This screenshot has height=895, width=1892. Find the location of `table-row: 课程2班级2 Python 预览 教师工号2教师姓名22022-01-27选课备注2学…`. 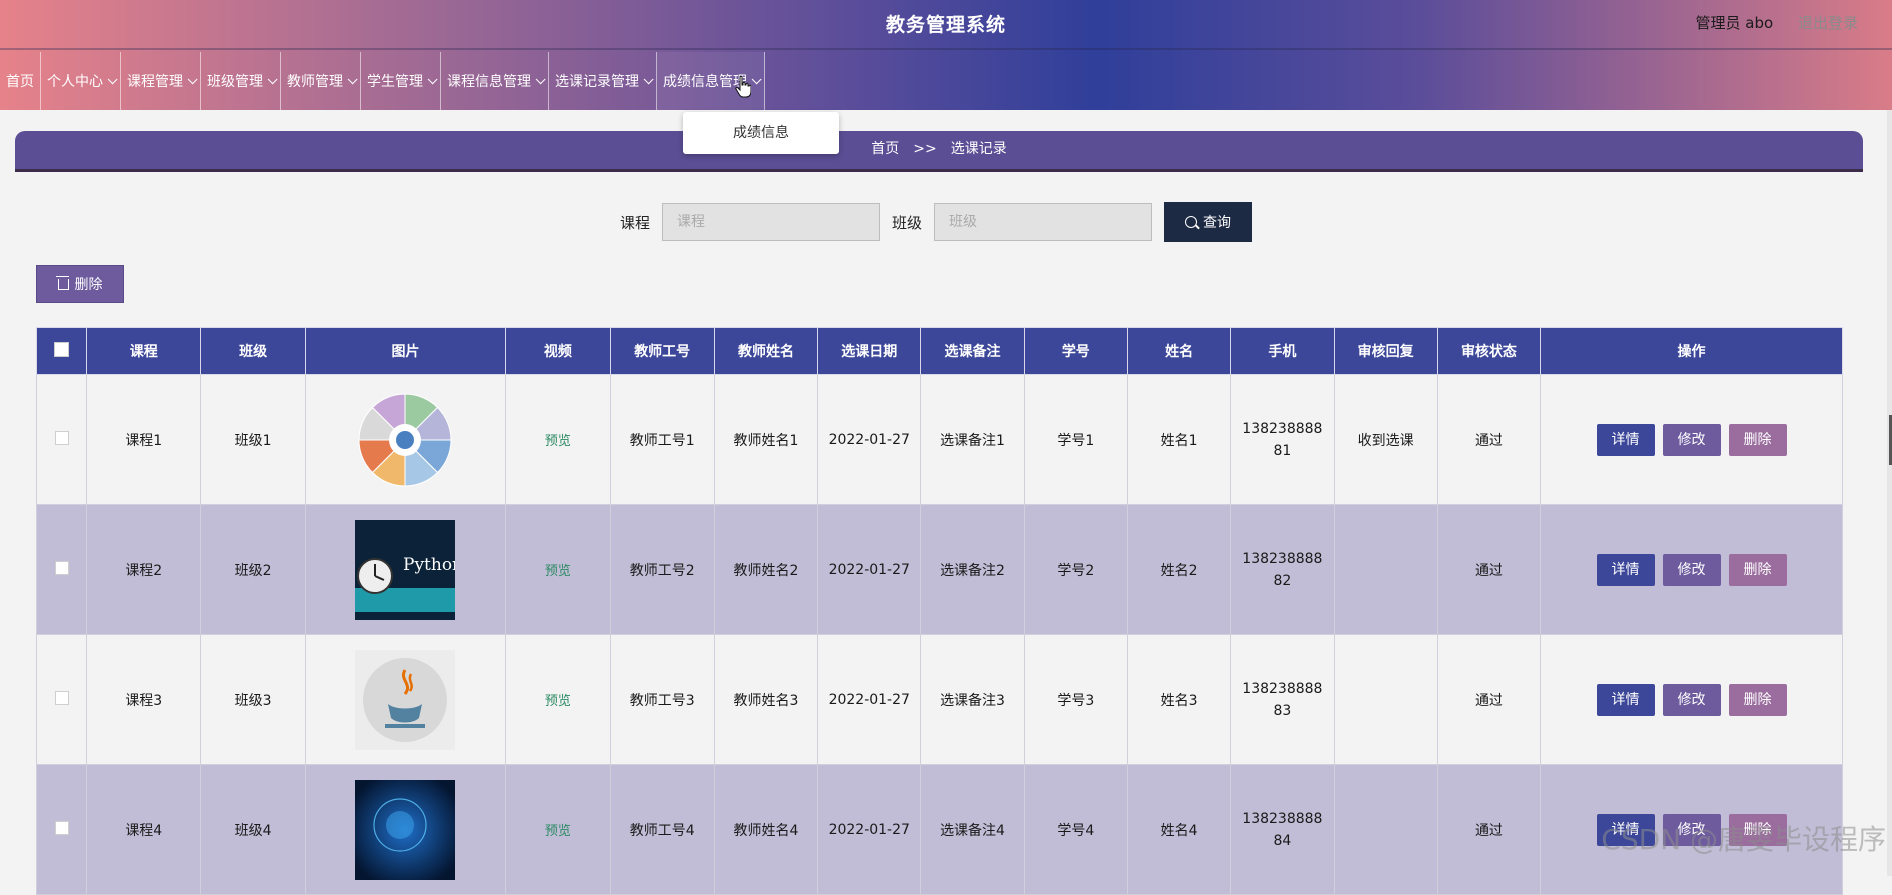

table-row: 课程2班级2 Python 预览 教师工号2教师姓名22022-01-27选课备注2学… is located at coordinates (939, 569).